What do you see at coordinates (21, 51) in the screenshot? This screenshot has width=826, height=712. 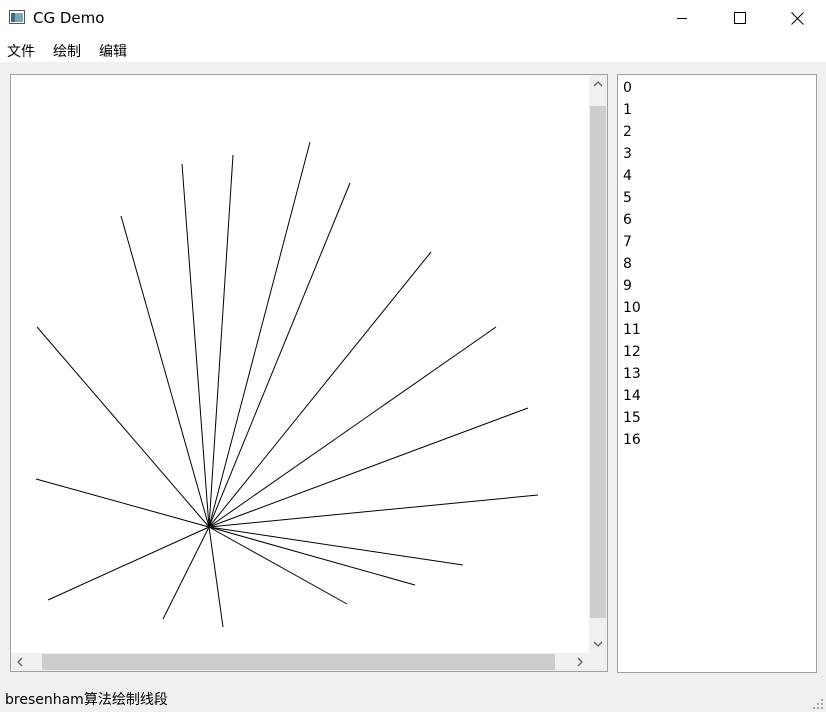 I see `menu-file: 文件` at bounding box center [21, 51].